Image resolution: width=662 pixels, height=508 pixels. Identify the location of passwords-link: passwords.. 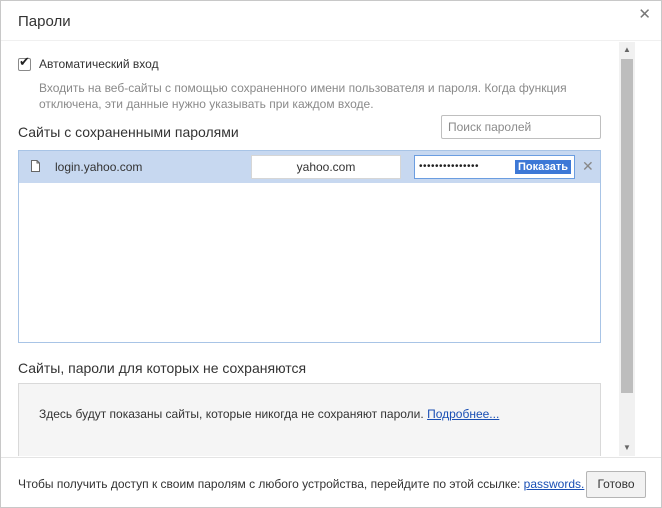
(554, 484).